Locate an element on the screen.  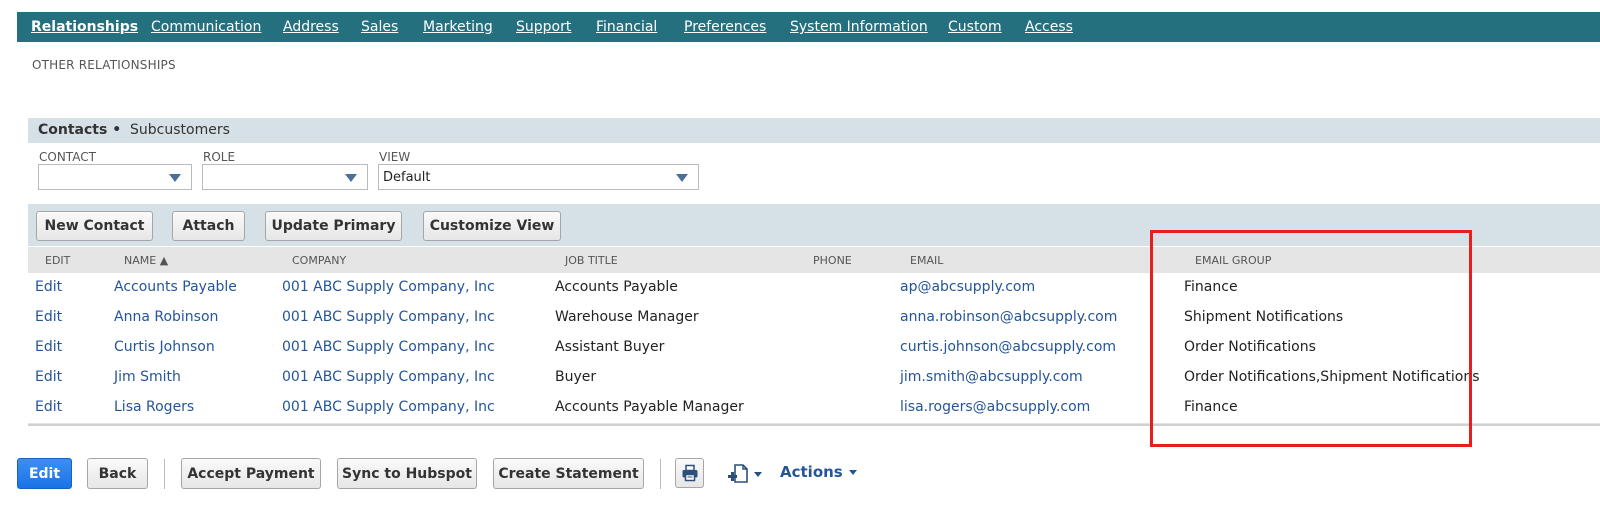
printer-icon is located at coordinates (689, 473).